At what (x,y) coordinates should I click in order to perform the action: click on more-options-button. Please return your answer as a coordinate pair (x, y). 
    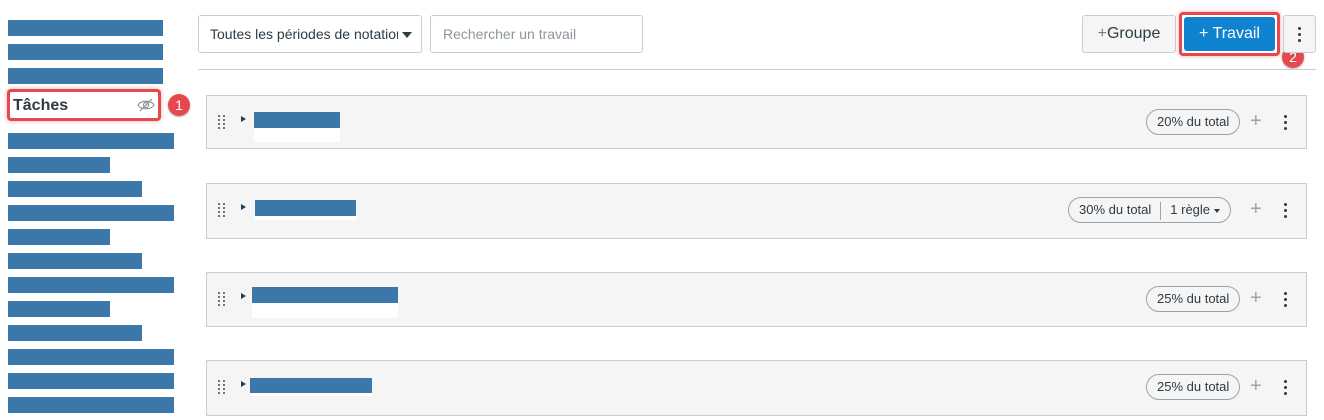
    Looking at the image, I should click on (1299, 34).